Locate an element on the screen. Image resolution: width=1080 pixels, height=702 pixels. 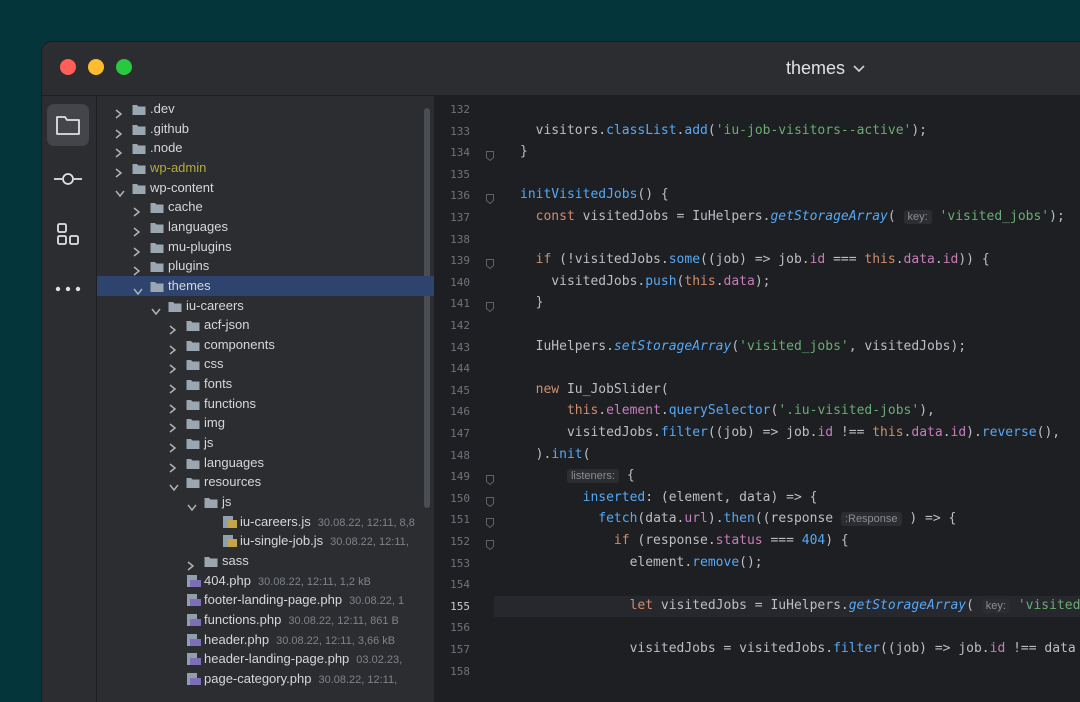
tree-item: plugins is located at coordinates (265, 266).